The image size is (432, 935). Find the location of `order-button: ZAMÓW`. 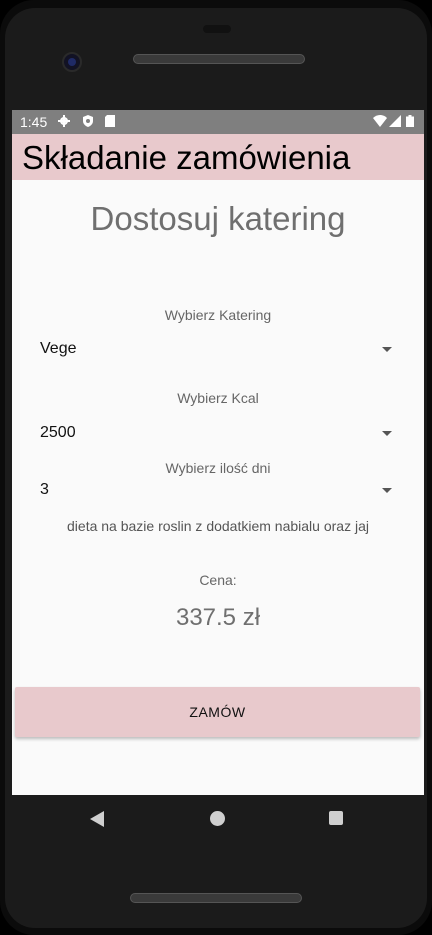

order-button: ZAMÓW is located at coordinates (217, 712).